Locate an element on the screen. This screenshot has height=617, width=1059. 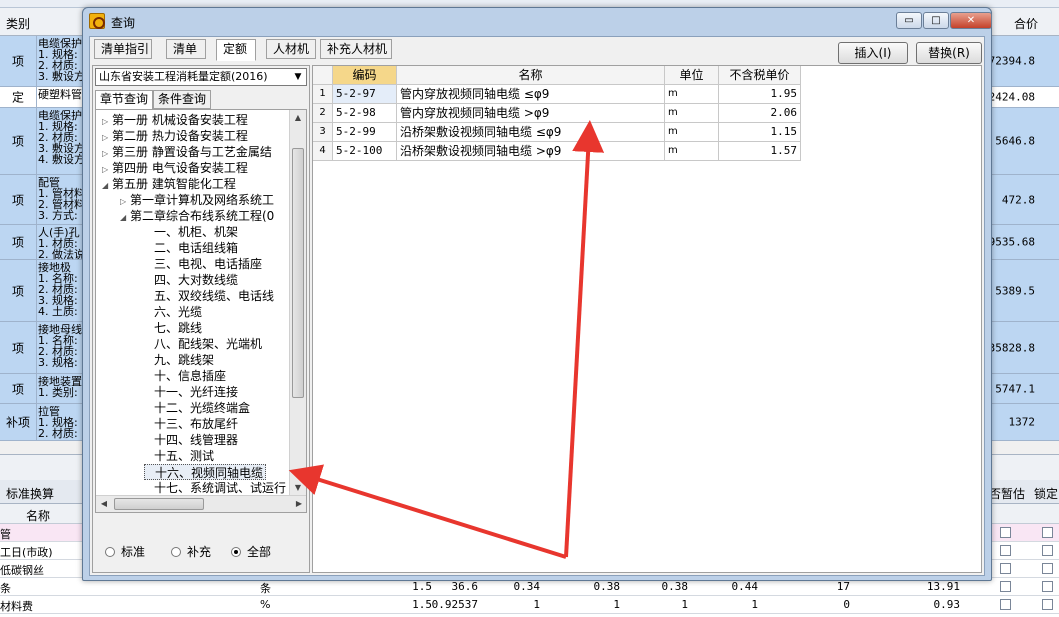
tab-labor-material-machine: 人材机 is located at coordinates (291, 49).